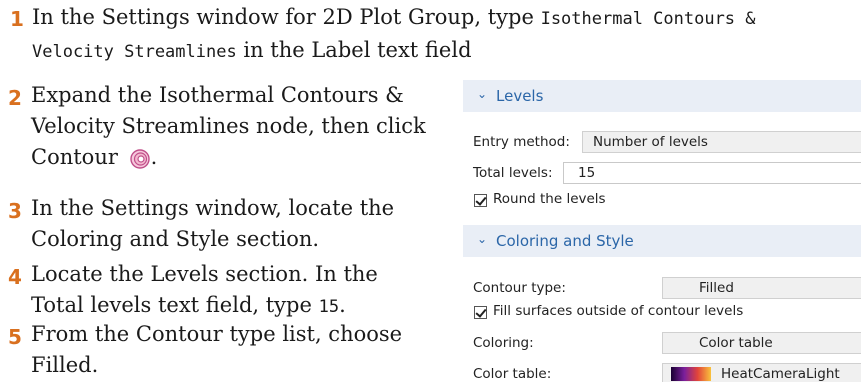  Describe the element at coordinates (691, 374) in the screenshot. I see `color-table-swatch` at that location.